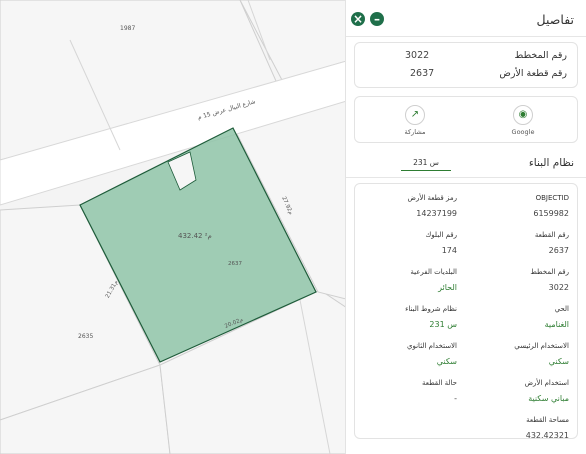 Image resolution: width=586 pixels, height=454 pixels. What do you see at coordinates (466, 162) in the screenshot?
I see `building-system-row: نظام البناء س 231` at bounding box center [466, 162].